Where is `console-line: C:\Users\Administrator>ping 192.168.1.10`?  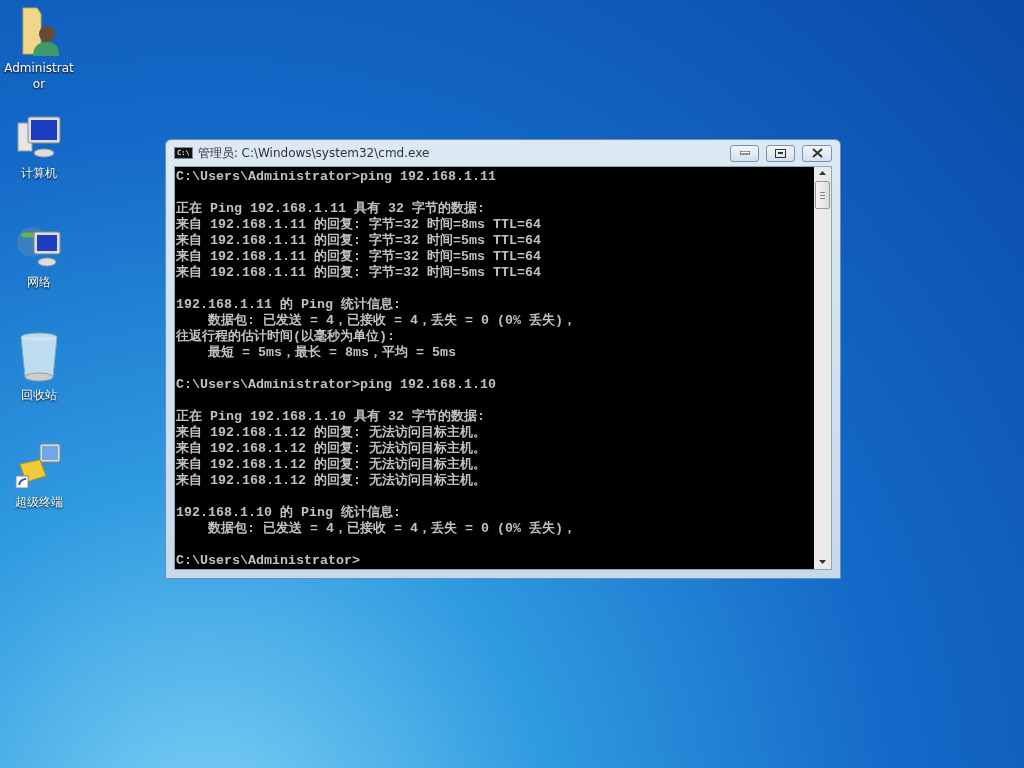 console-line: C:\Users\Administrator>ping 192.168.1.10 is located at coordinates (336, 385).